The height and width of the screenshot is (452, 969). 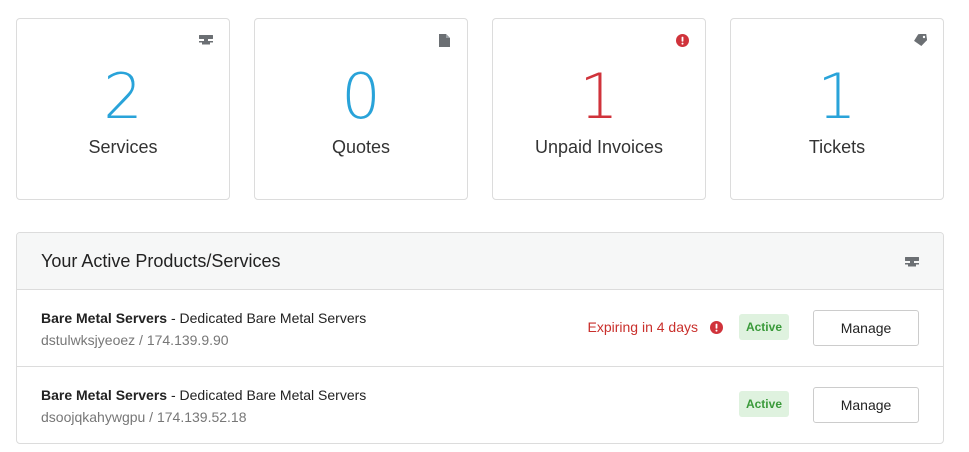 I want to click on tag-icon, so click(x=920, y=40).